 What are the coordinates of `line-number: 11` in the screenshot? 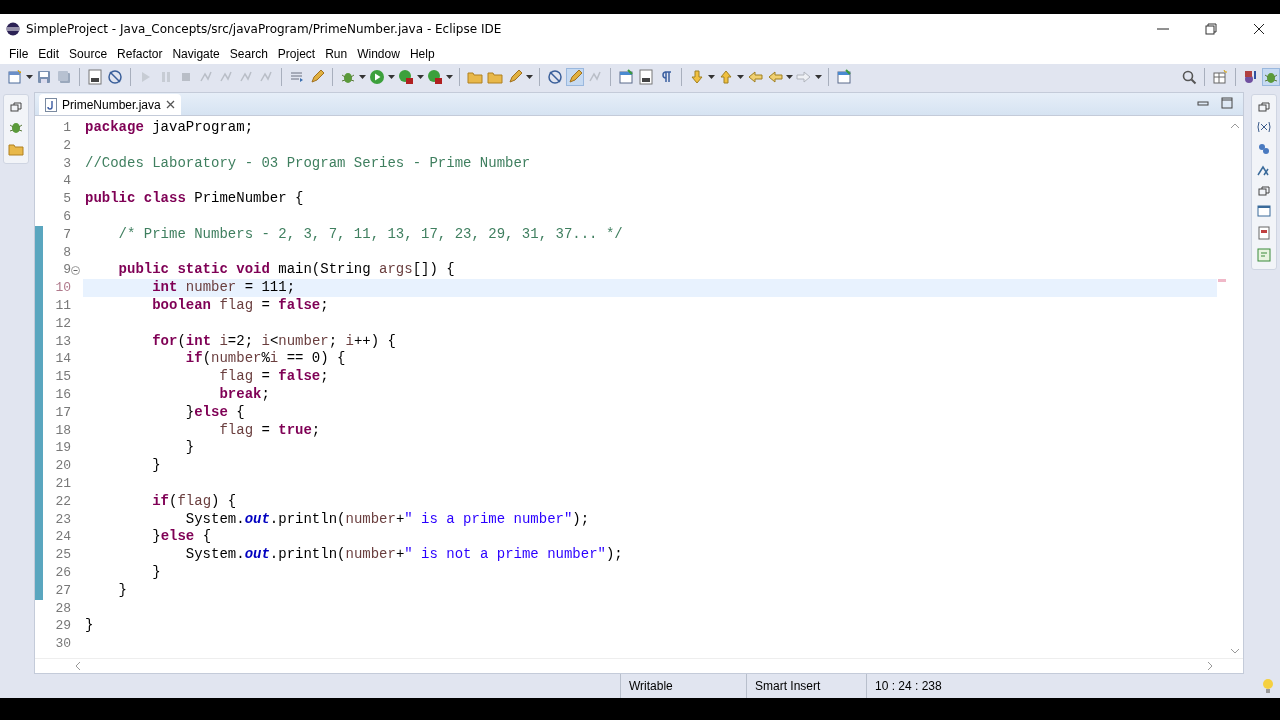 It's located at (62, 305).